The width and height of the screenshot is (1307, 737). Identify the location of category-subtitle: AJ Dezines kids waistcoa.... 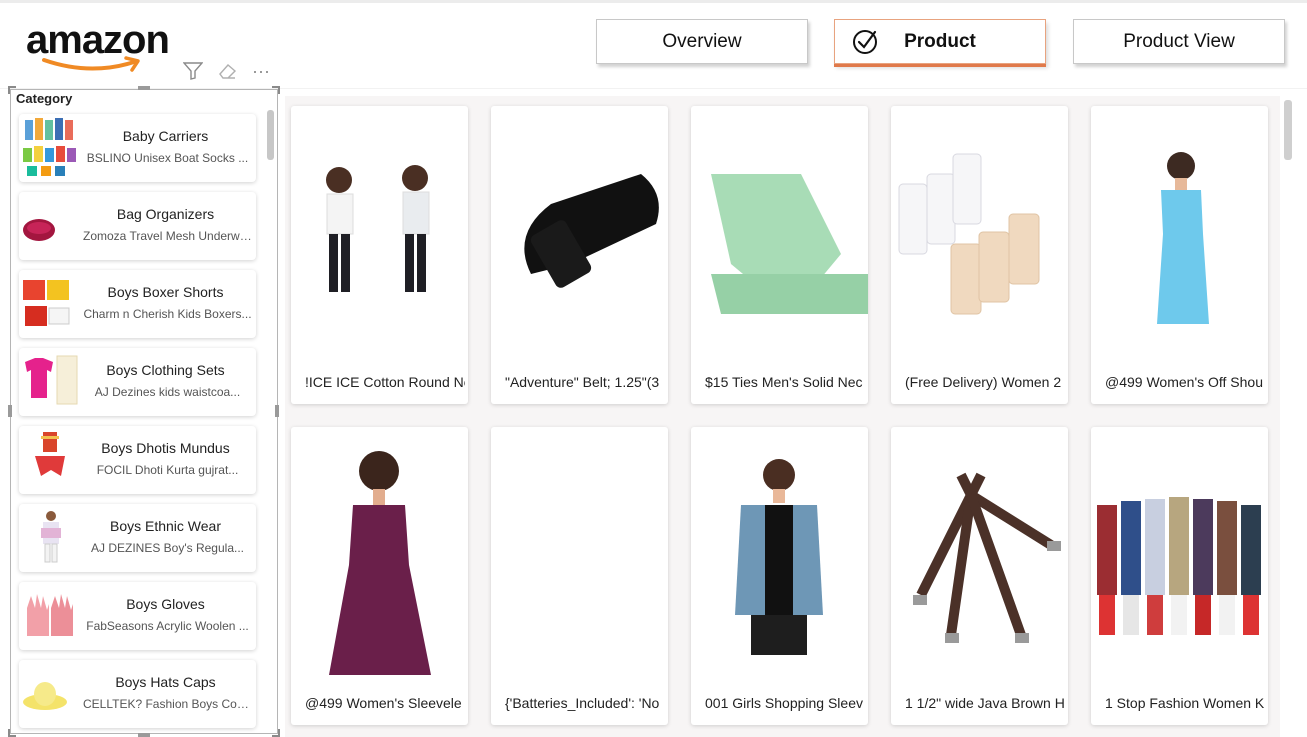
(167, 392).